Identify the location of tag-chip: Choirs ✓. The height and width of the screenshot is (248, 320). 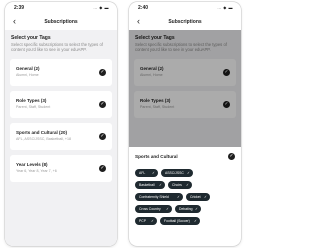
(180, 185).